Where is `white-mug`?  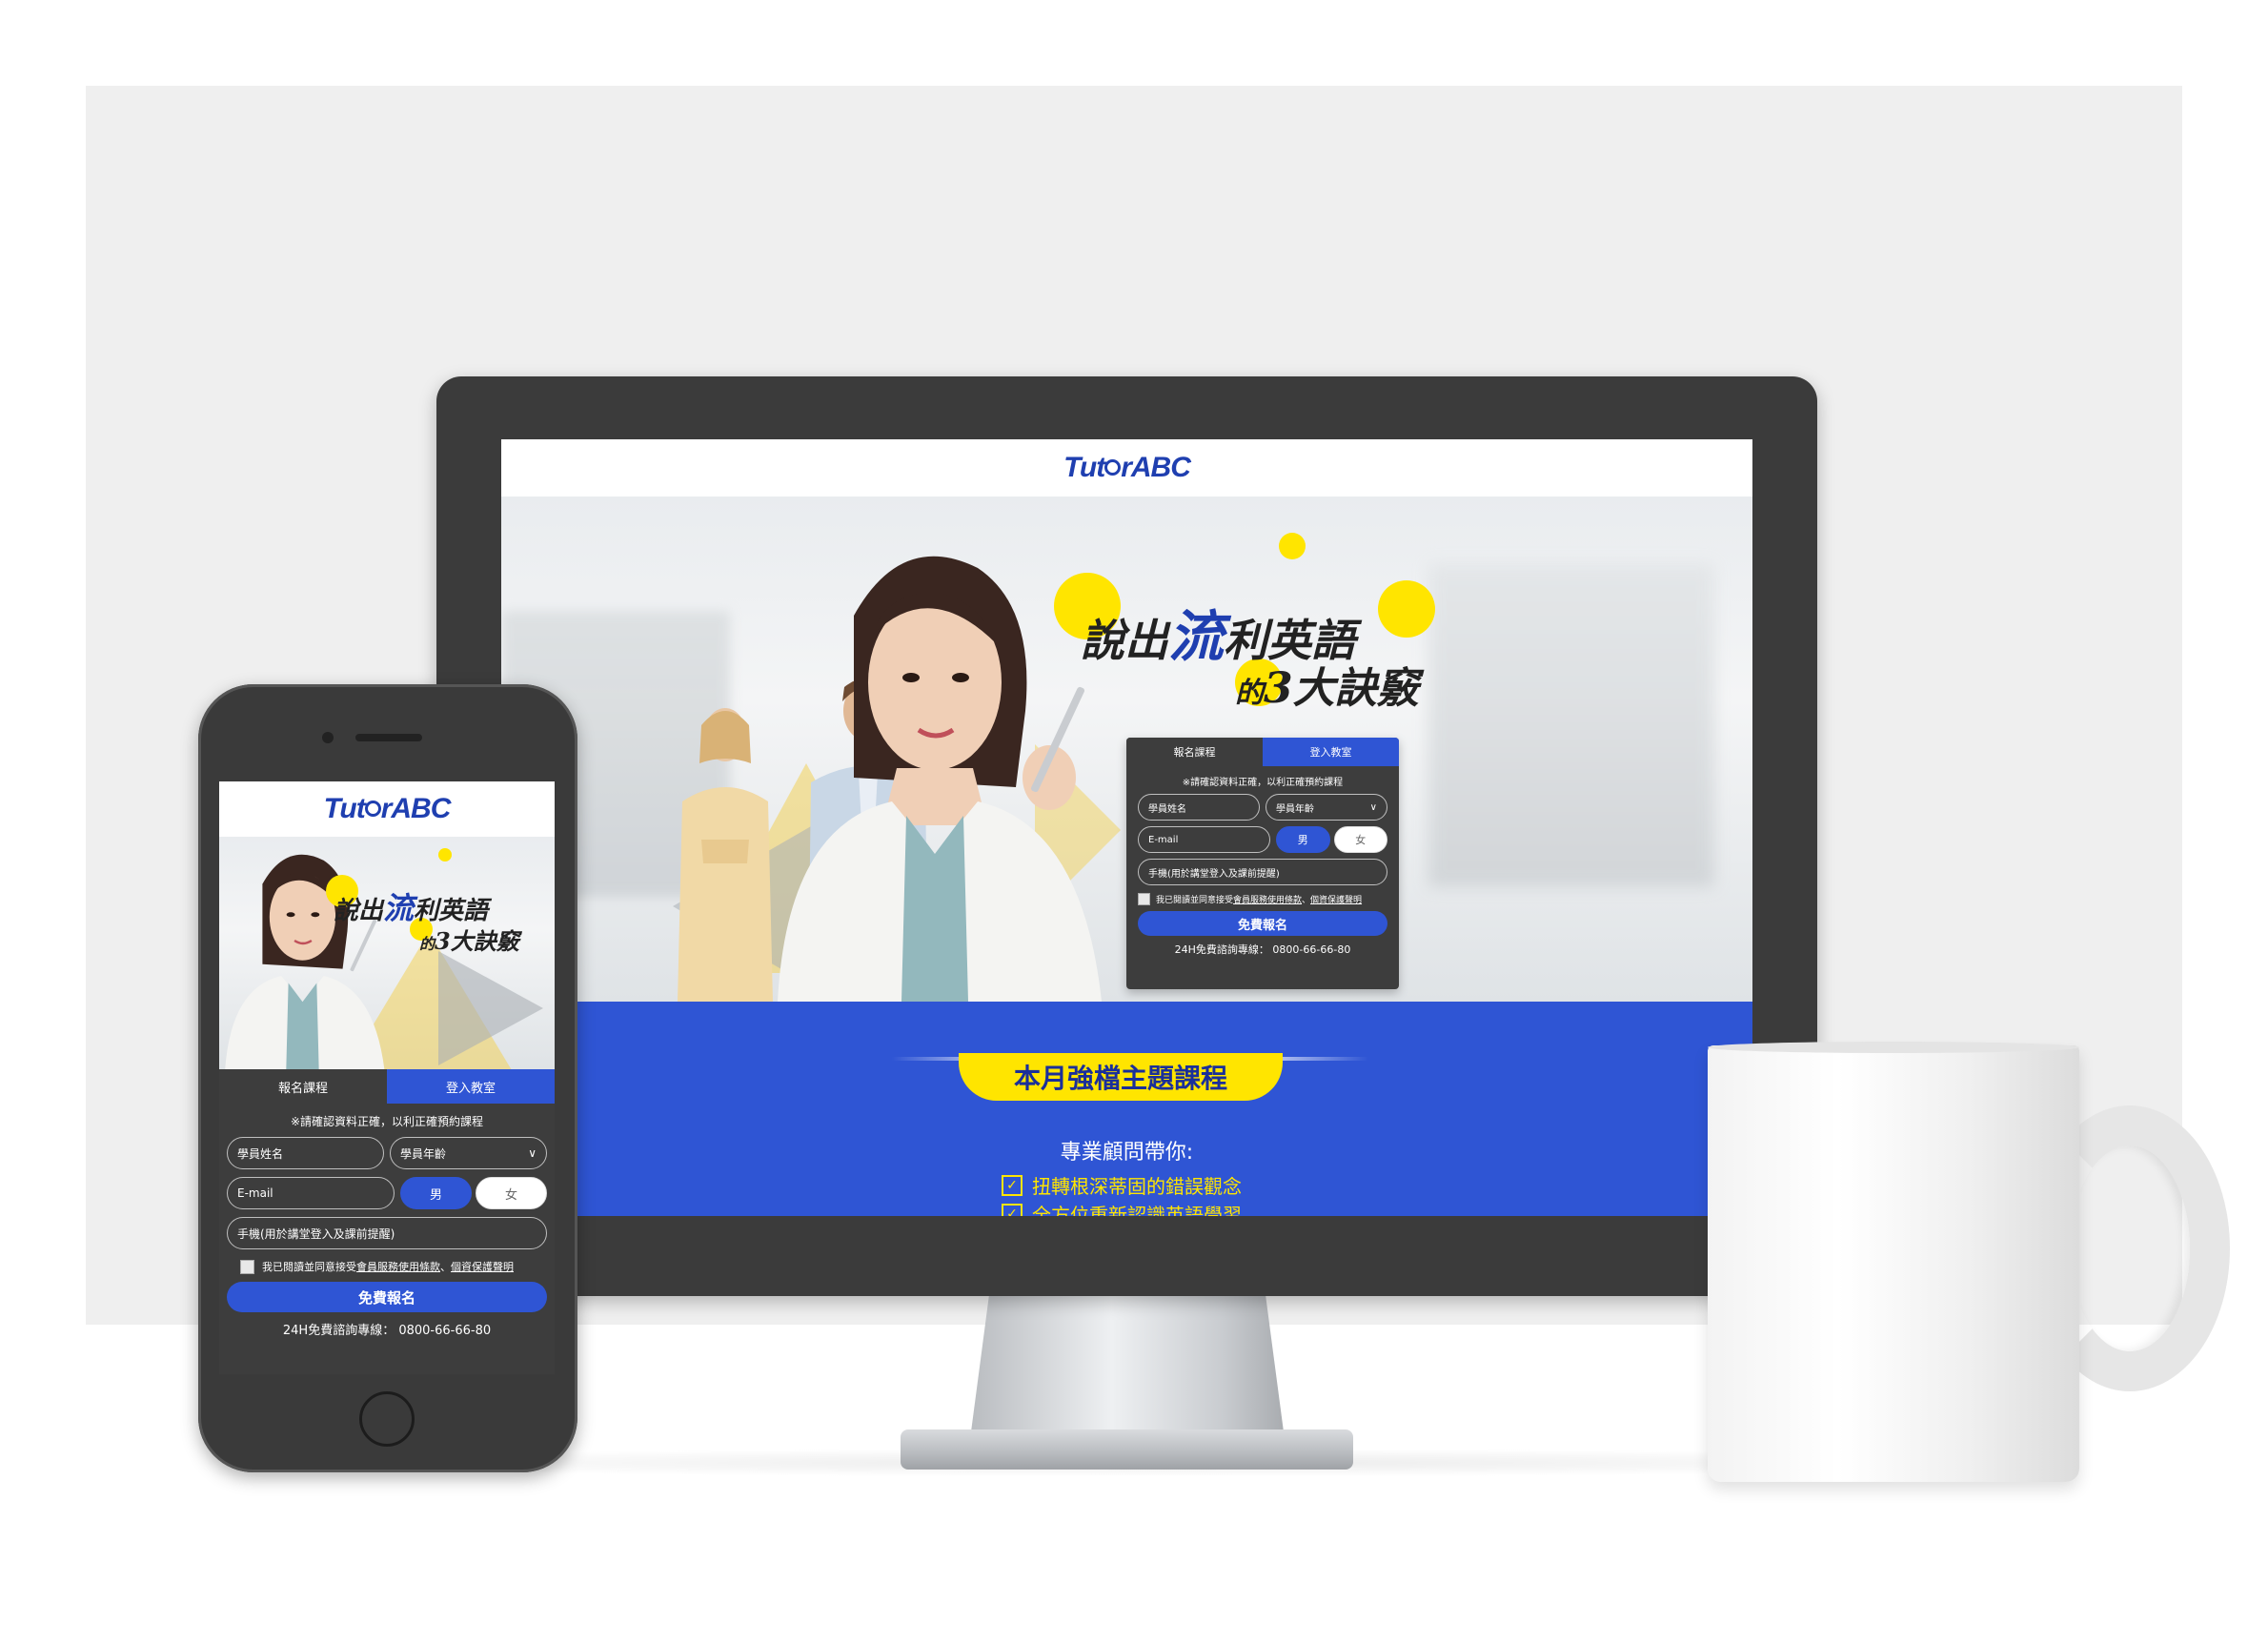 white-mug is located at coordinates (1893, 1263).